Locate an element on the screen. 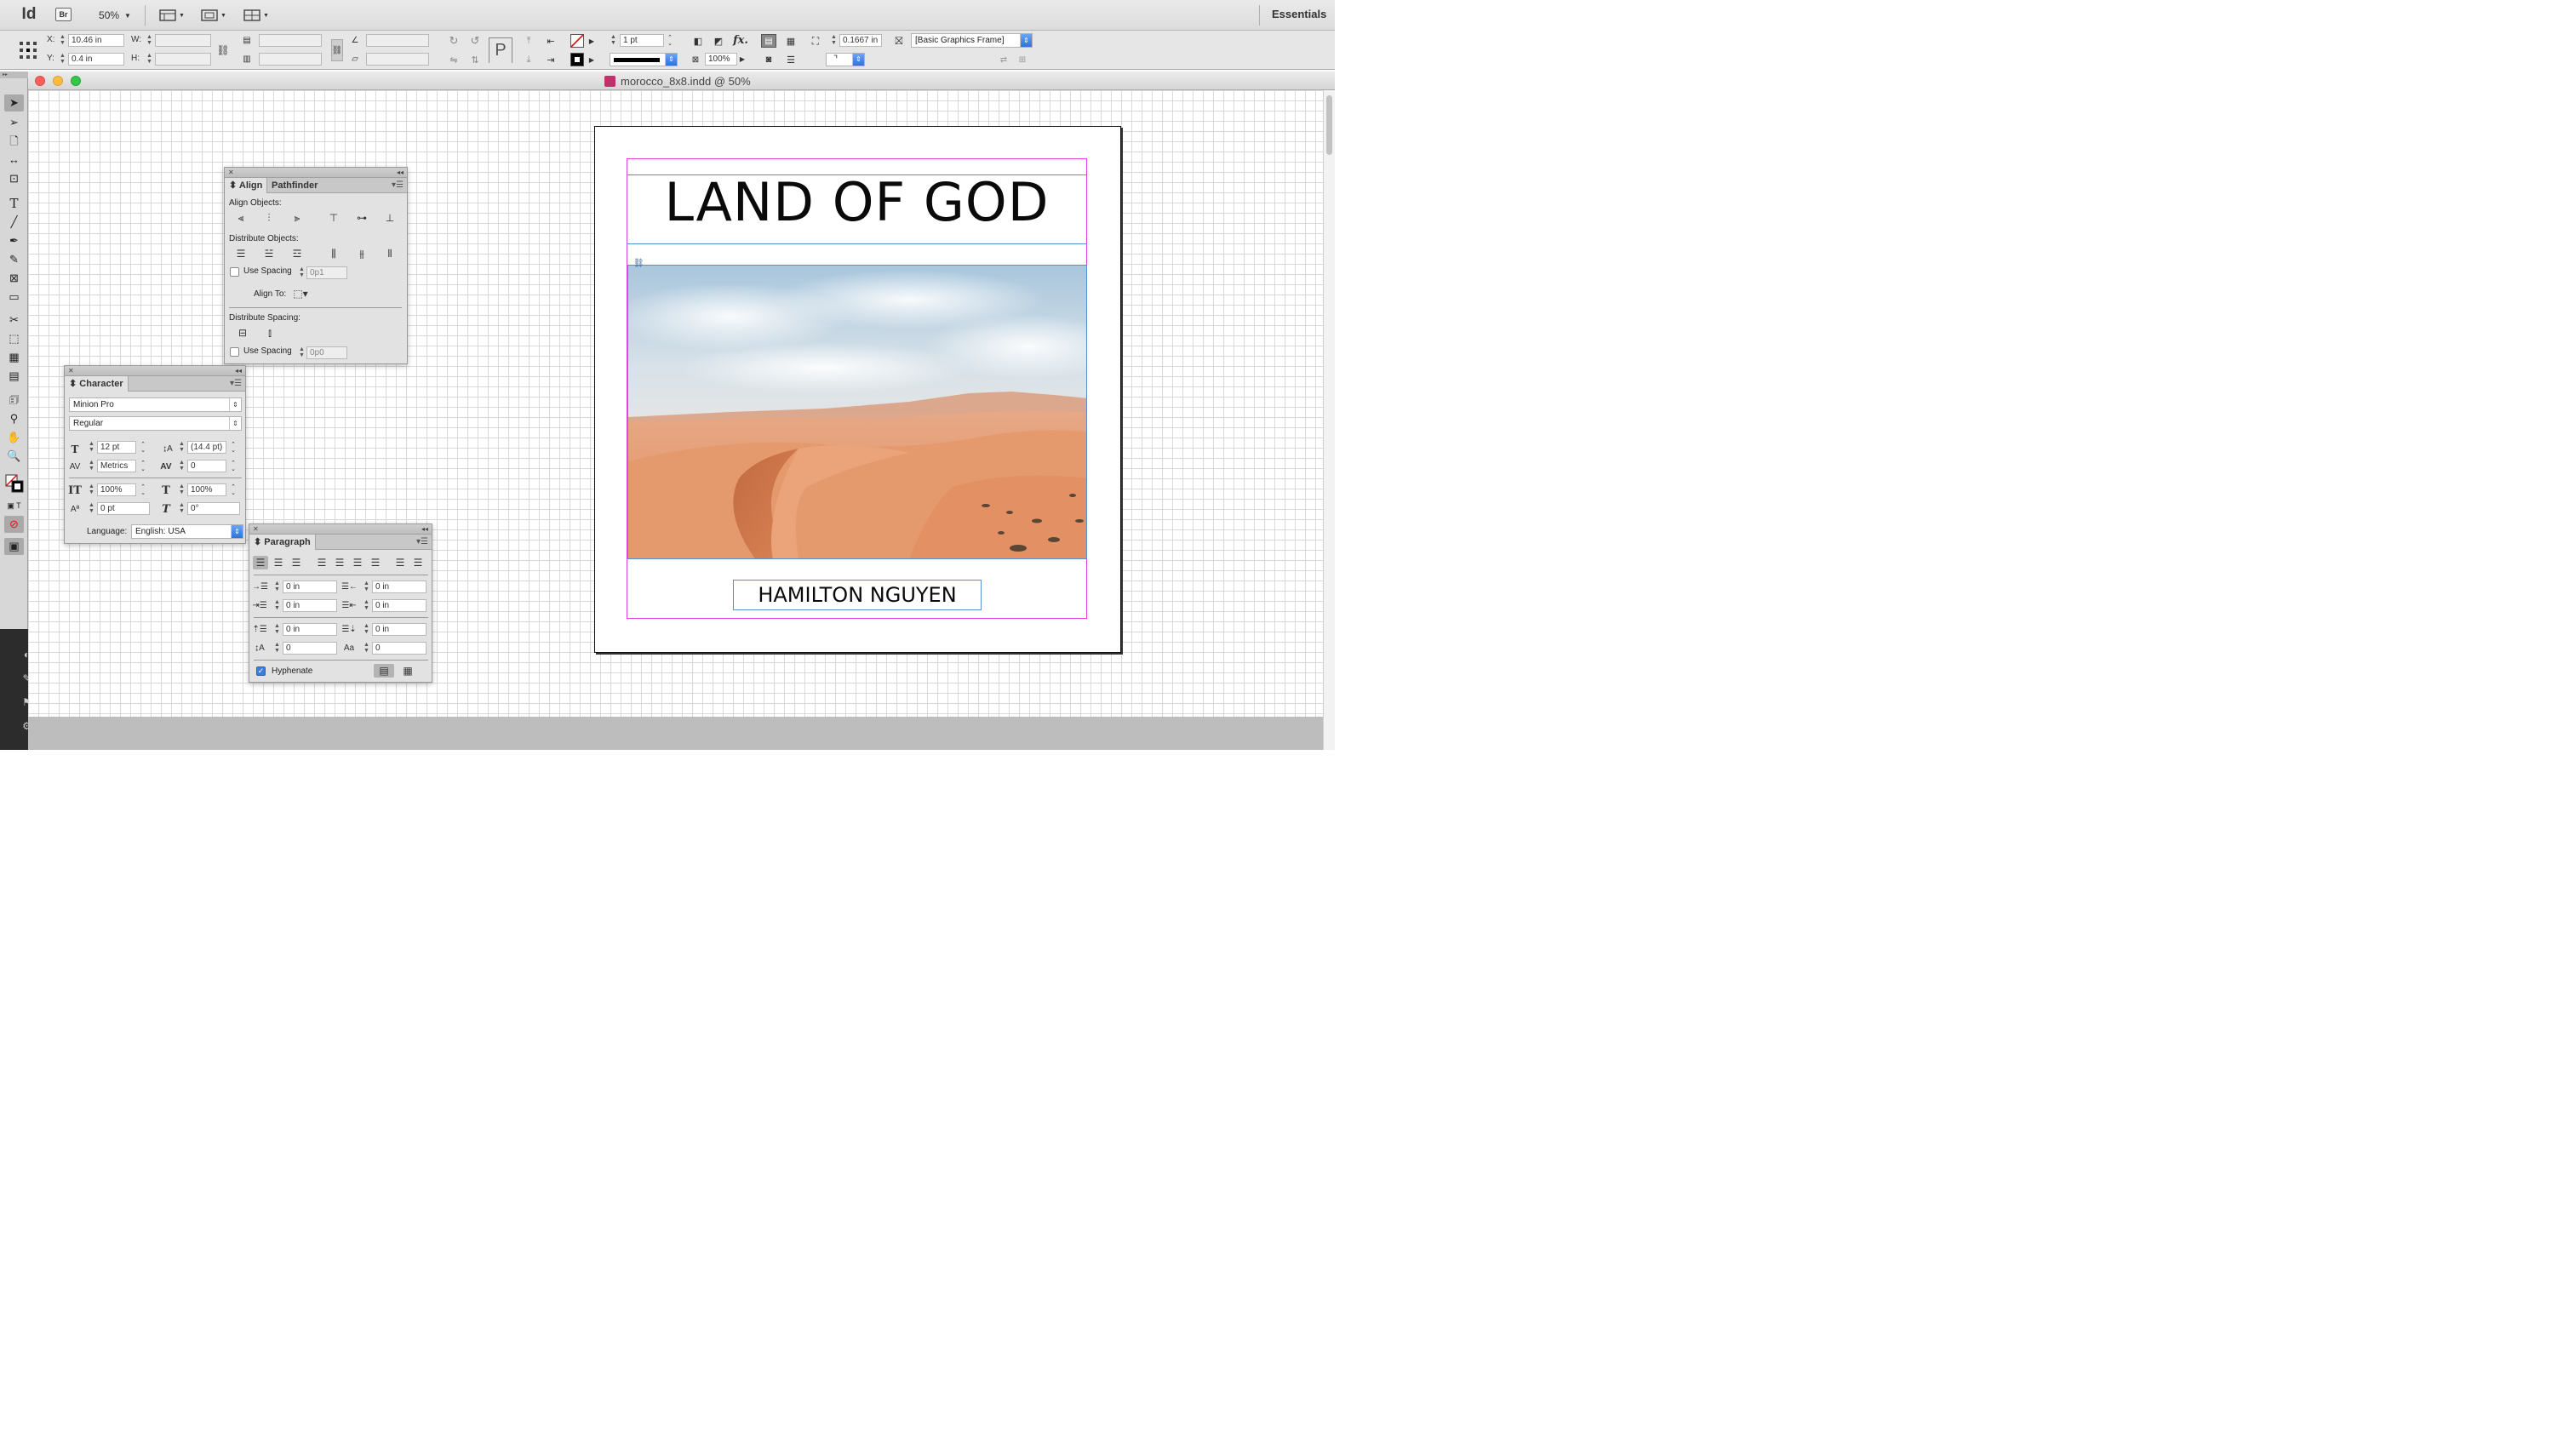  drop-cap-chars-stepper: ▲ ▼ is located at coordinates (366, 648).